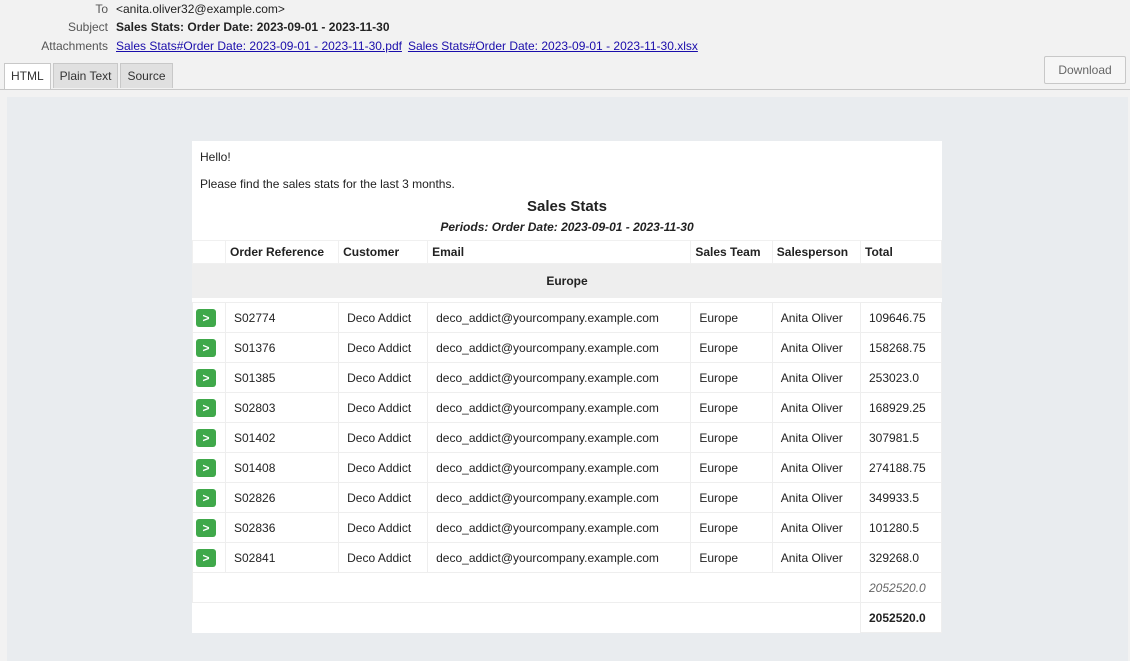  I want to click on order-reference: S01385, so click(282, 377).